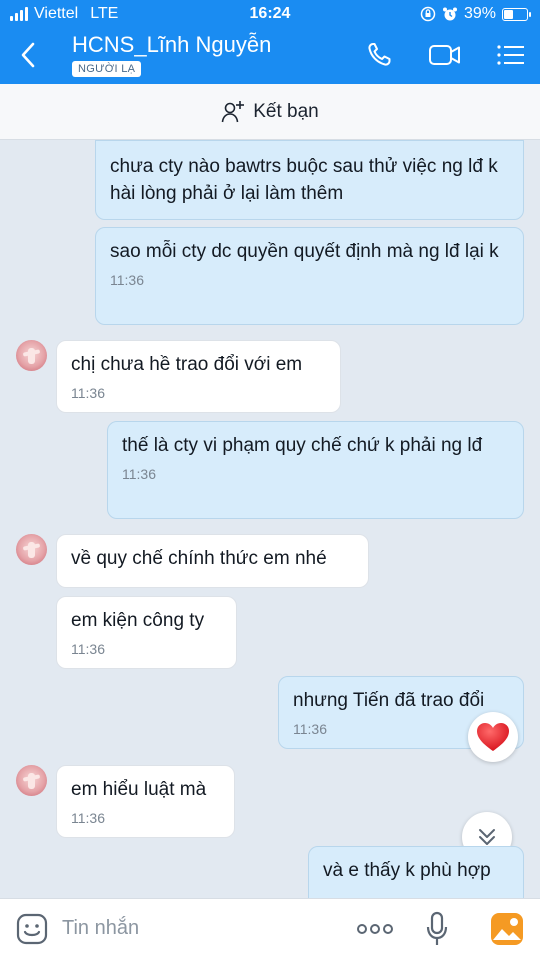 The width and height of the screenshot is (540, 960). I want to click on sticker-icon, so click(32, 929).